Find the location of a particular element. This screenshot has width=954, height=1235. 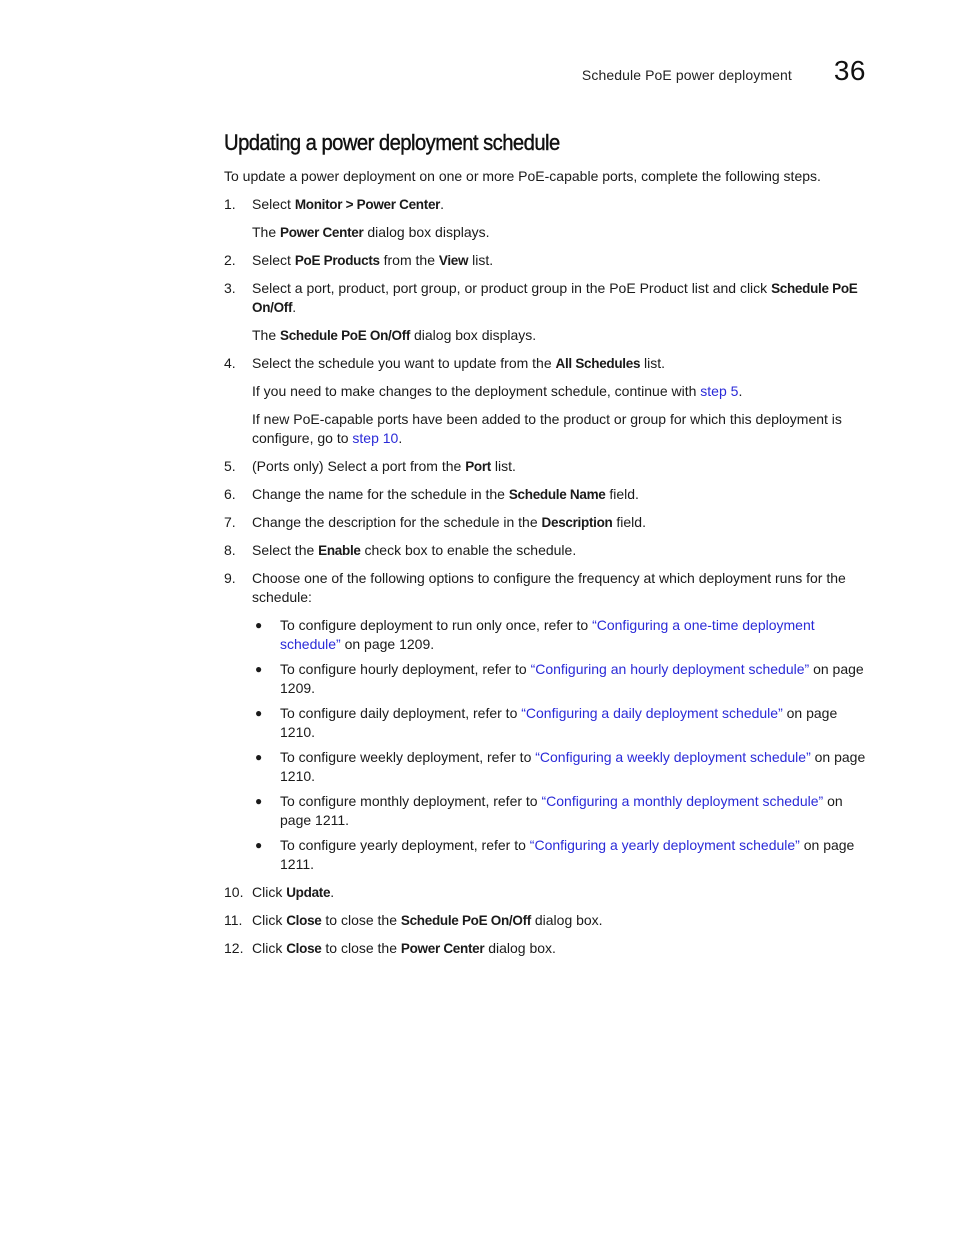

ui-term-update: Update is located at coordinates (308, 892).